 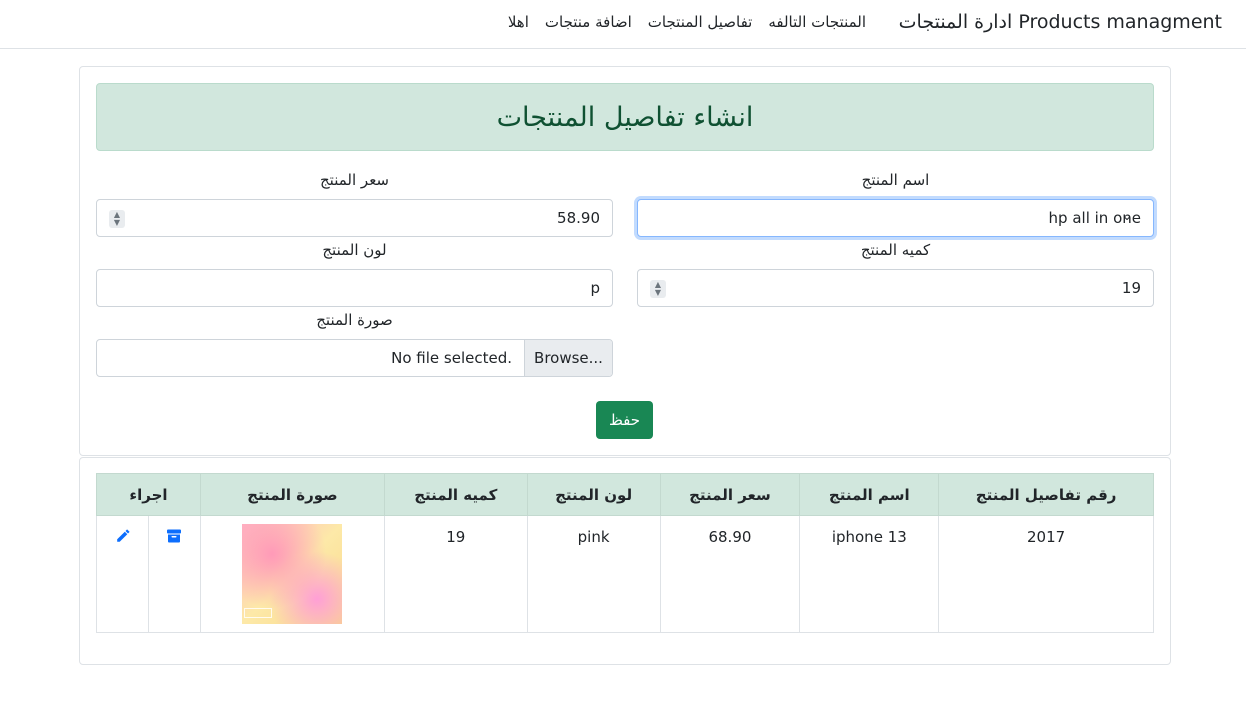 I want to click on save-button: حفظ, so click(x=624, y=420).